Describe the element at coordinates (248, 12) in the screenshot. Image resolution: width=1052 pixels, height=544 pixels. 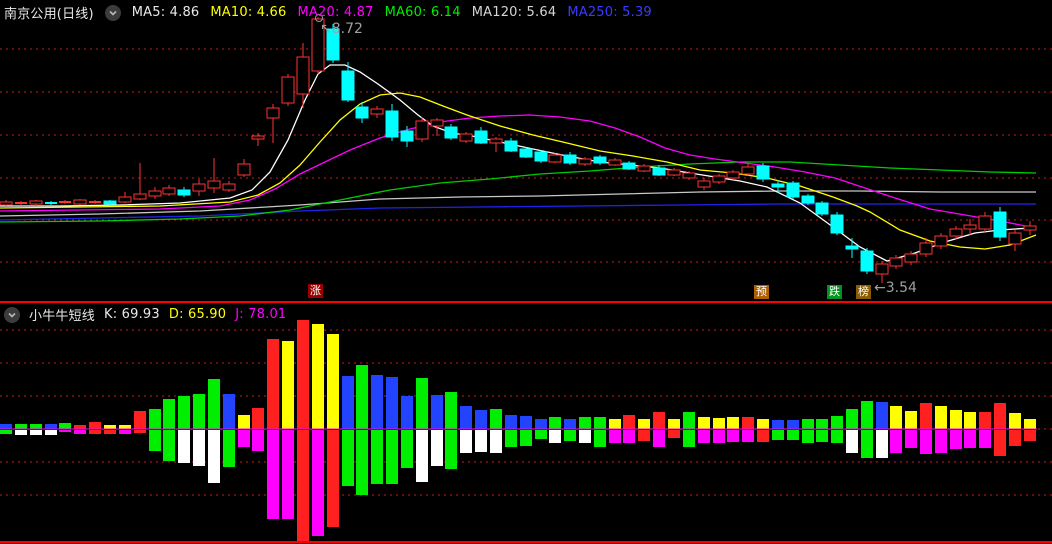
I see `ma10-label: MA10: 4.66` at that location.